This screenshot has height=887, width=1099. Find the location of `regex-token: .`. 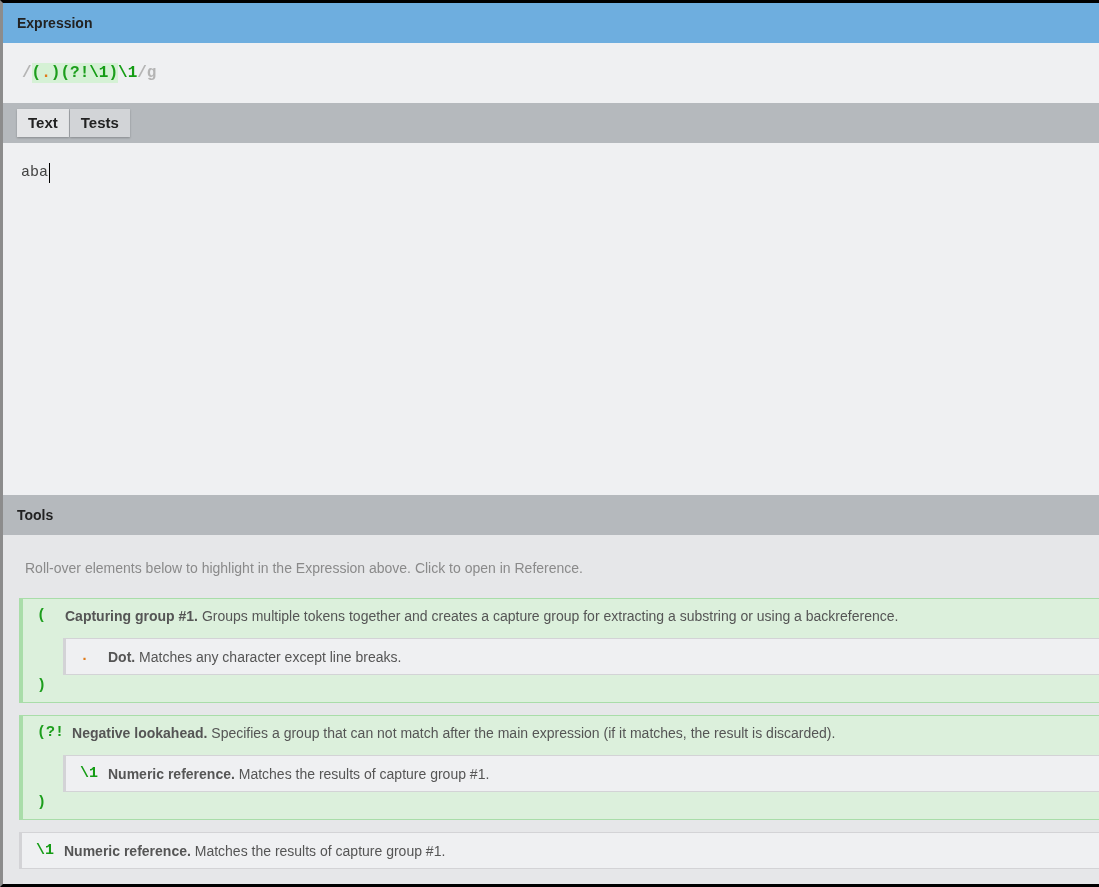

regex-token: . is located at coordinates (85, 656).